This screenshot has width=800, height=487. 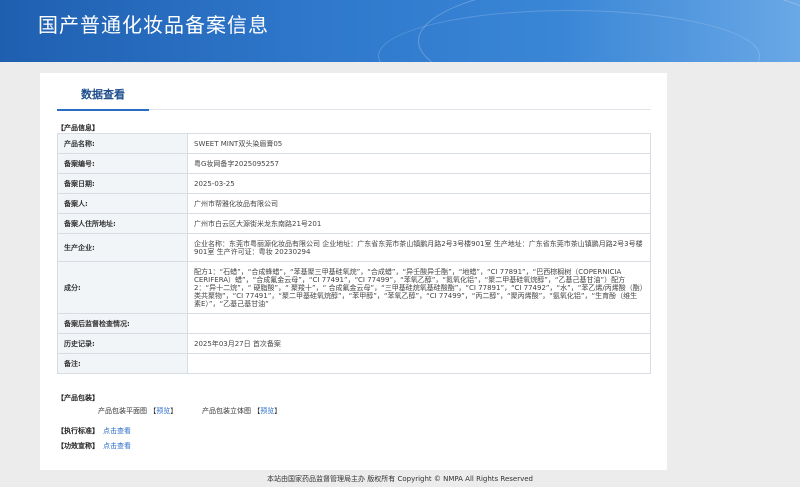 What do you see at coordinates (419, 203) in the screenshot?
I see `row-value: 广州市帮雅化妆品有限公司` at bounding box center [419, 203].